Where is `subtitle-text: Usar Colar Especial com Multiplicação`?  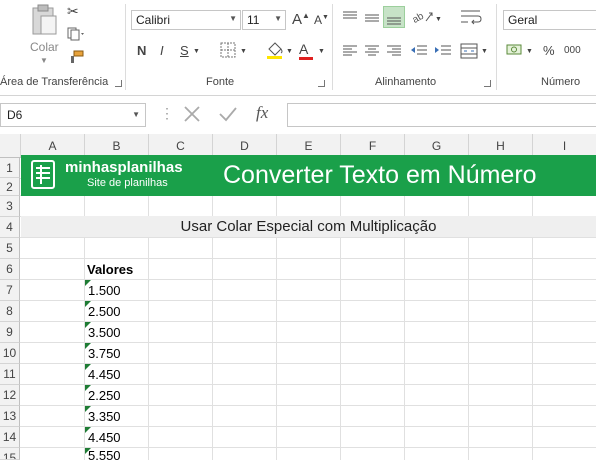 subtitle-text: Usar Colar Especial com Multiplicação is located at coordinates (308, 226).